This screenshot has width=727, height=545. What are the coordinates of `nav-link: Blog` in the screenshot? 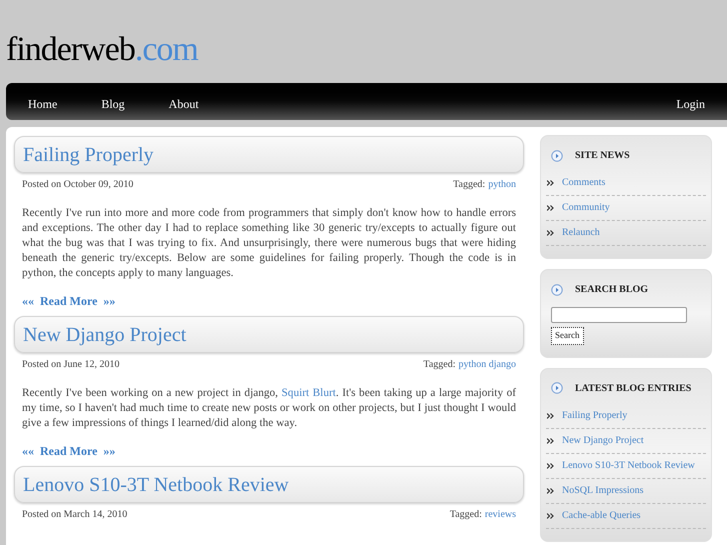 It's located at (113, 104).